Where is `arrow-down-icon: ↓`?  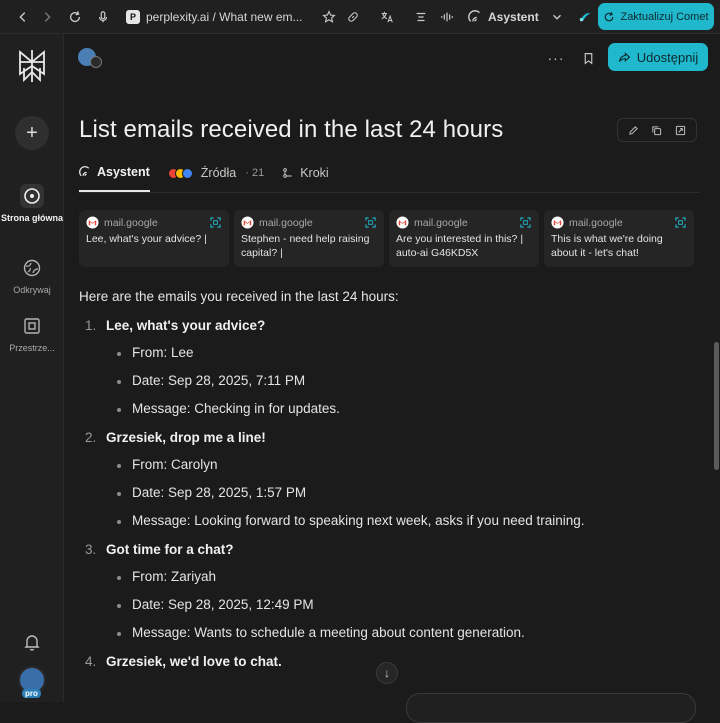
arrow-down-icon: ↓ is located at coordinates (387, 673).